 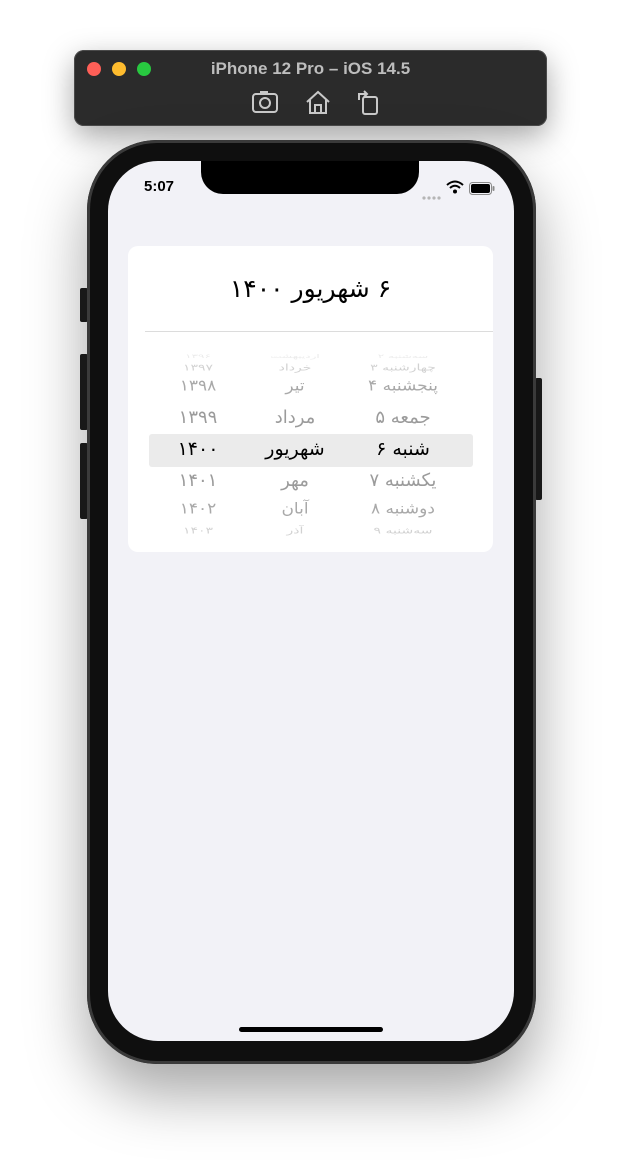 I want to click on status-time: 5:07, so click(x=159, y=186).